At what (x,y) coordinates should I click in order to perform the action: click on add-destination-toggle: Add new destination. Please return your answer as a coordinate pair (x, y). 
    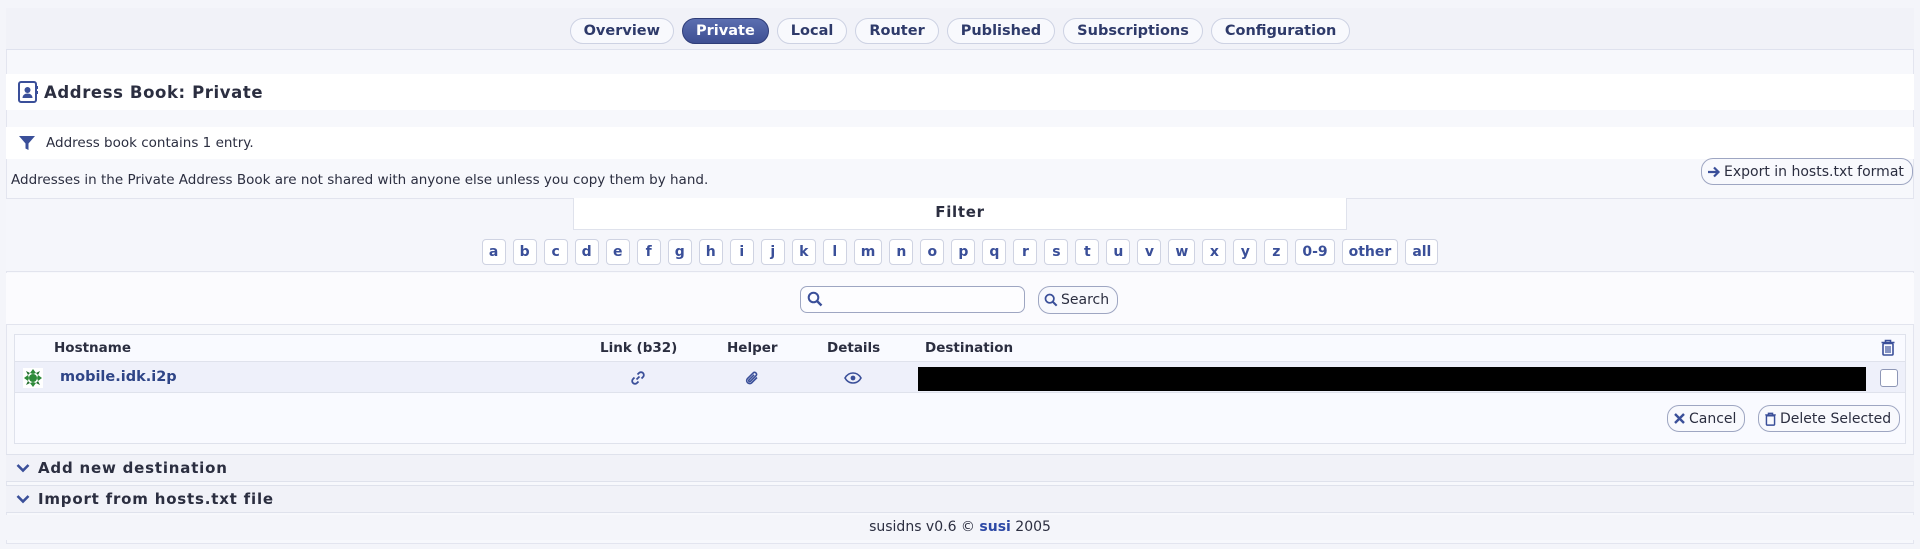
    Looking at the image, I should click on (960, 468).